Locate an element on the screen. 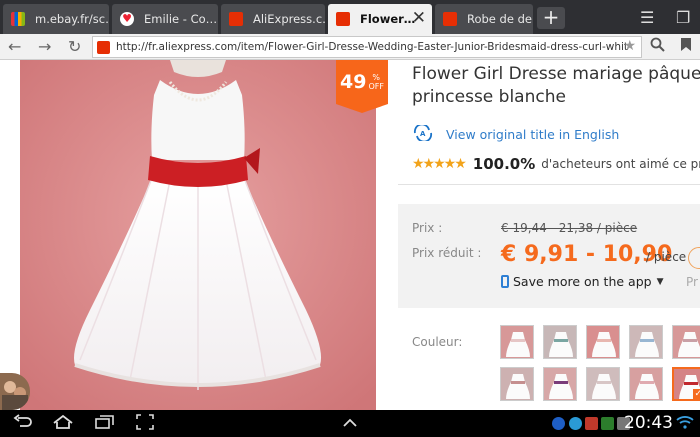 This screenshot has width=700, height=437. discount-value: 49 is located at coordinates (353, 82).